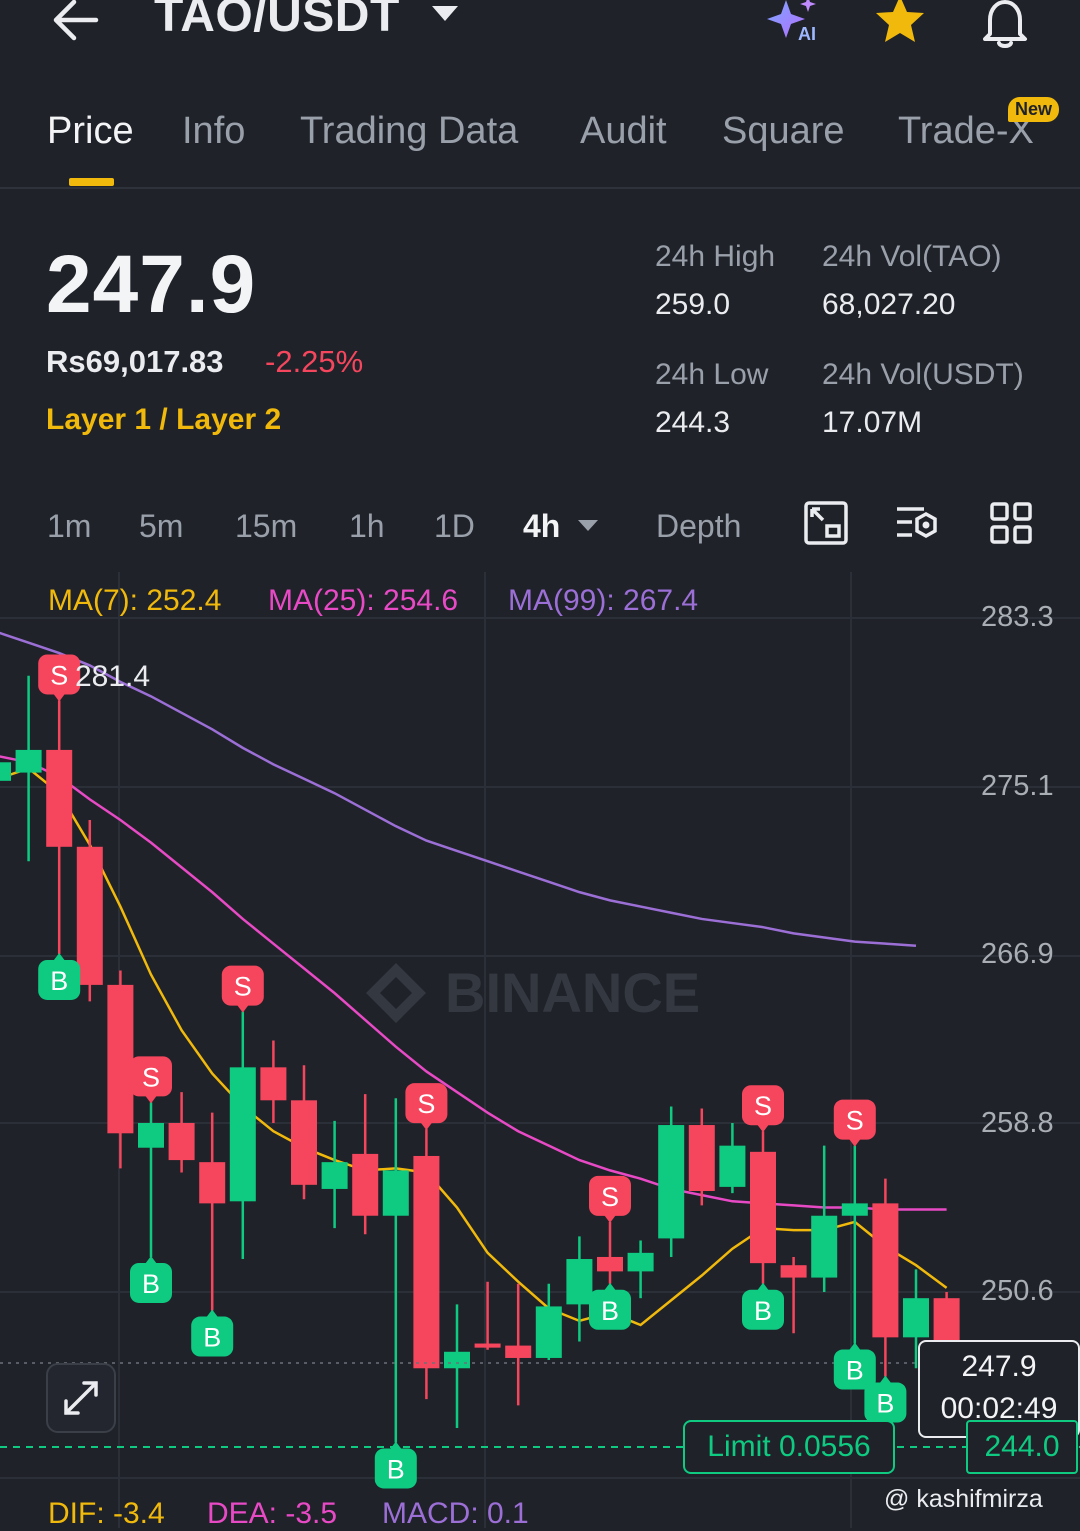 The height and width of the screenshot is (1531, 1080). I want to click on ma25-label: MA(25): 254.6, so click(363, 600).